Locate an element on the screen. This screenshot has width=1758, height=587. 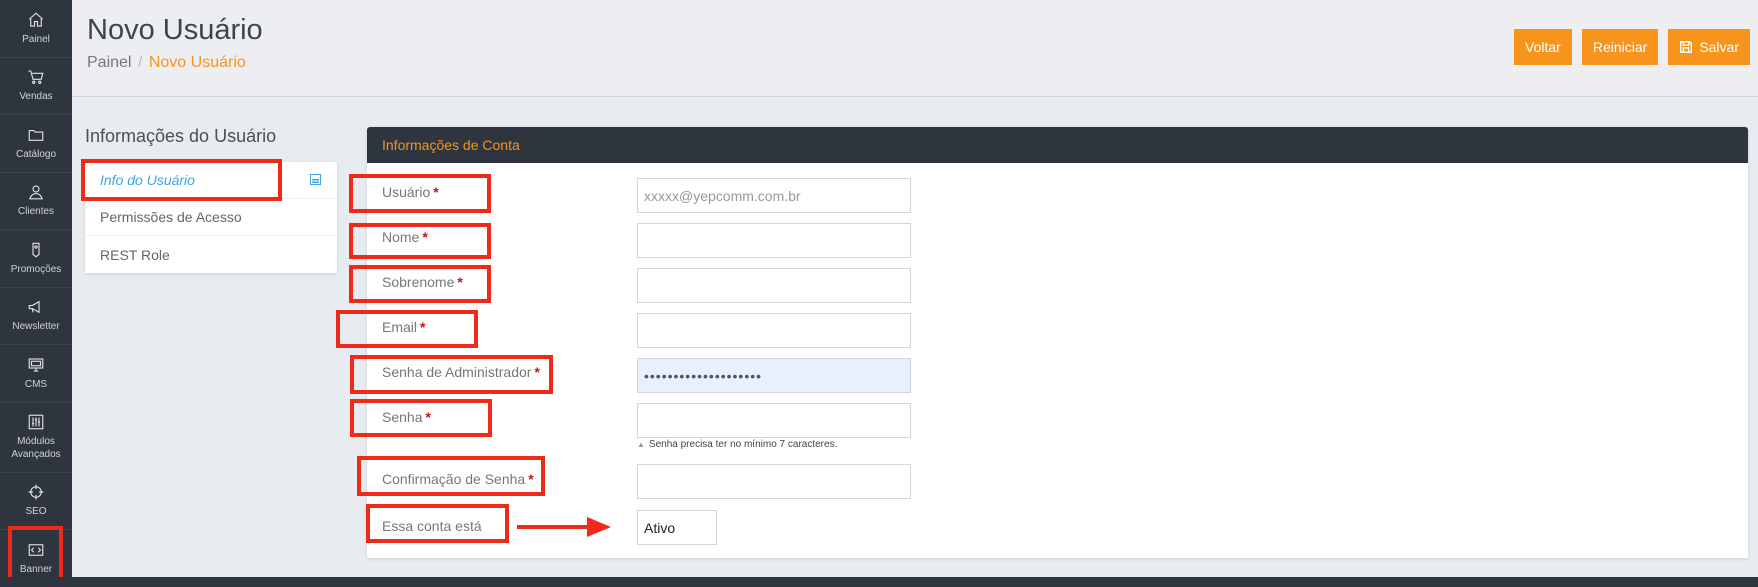
annotation-box-admin-password is located at coordinates (451, 374).